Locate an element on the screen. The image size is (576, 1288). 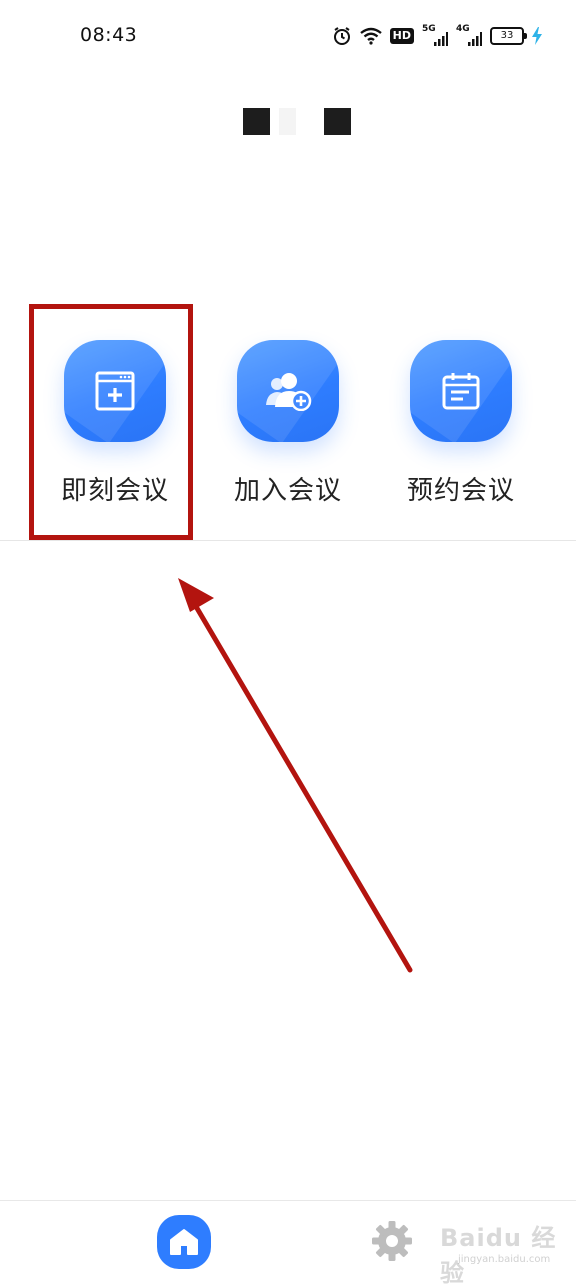
signal-4g: 4G is located at coordinates (469, 35).